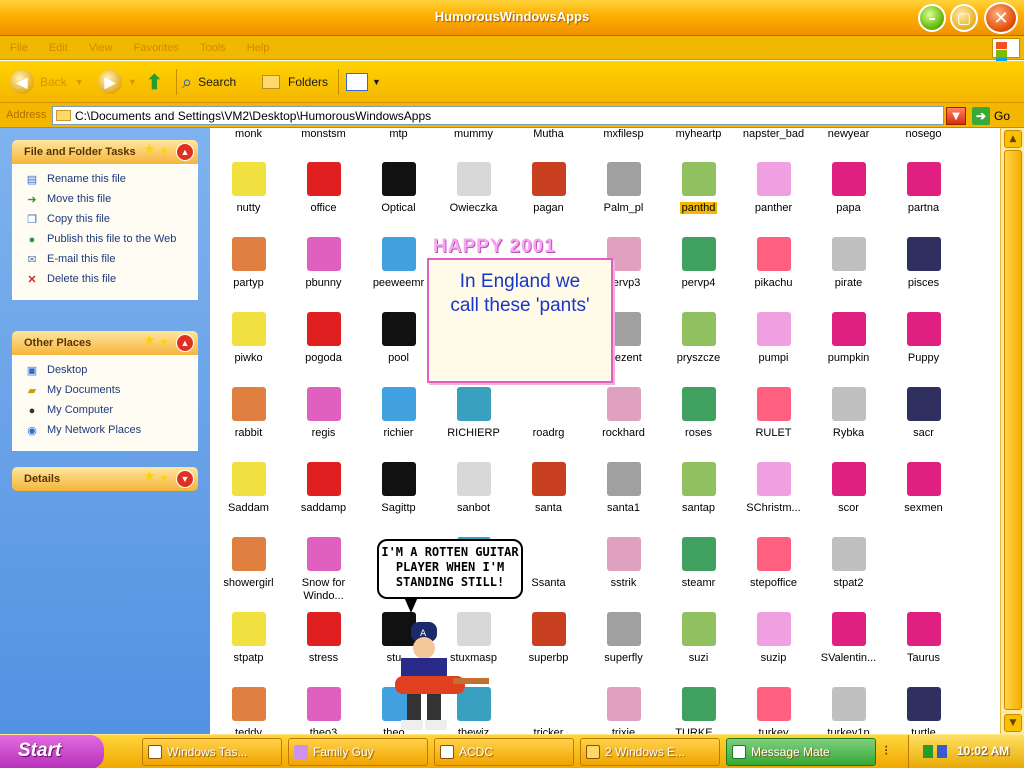 This screenshot has width=1024, height=768. I want to click on file-item: pikachu, so click(773, 263).